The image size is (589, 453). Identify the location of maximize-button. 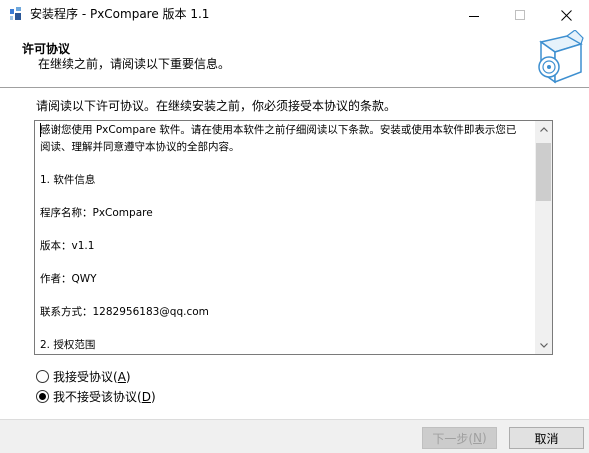
(520, 15).